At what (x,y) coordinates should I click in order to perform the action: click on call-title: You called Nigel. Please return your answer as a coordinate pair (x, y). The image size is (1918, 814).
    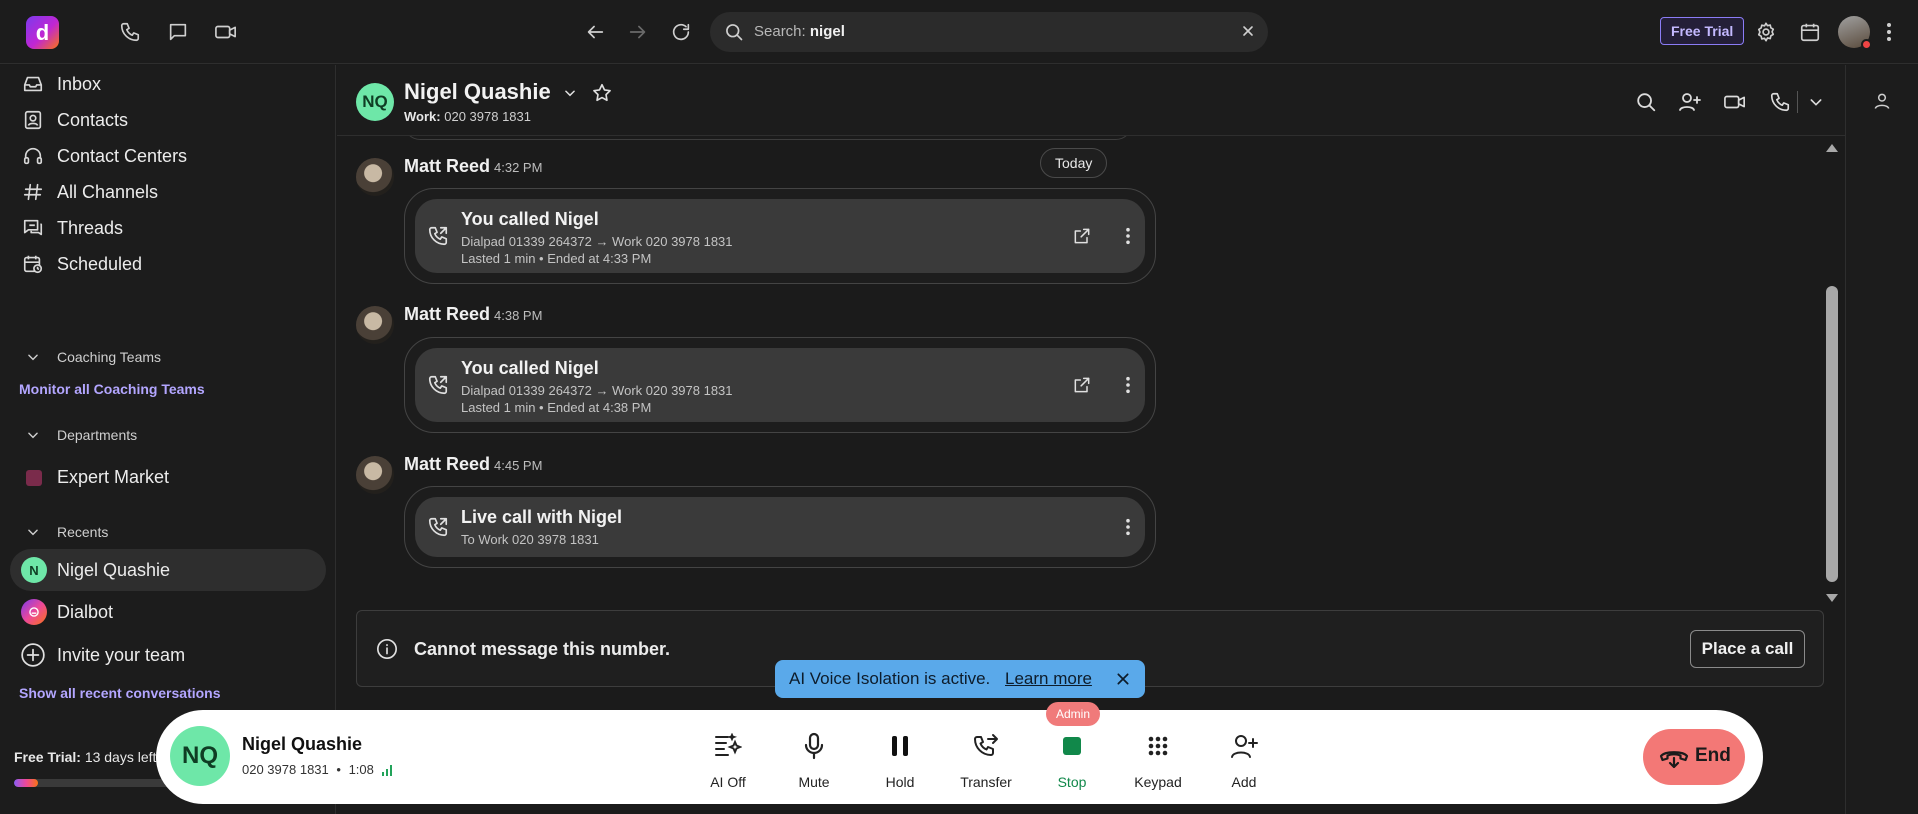
    Looking at the image, I should click on (530, 219).